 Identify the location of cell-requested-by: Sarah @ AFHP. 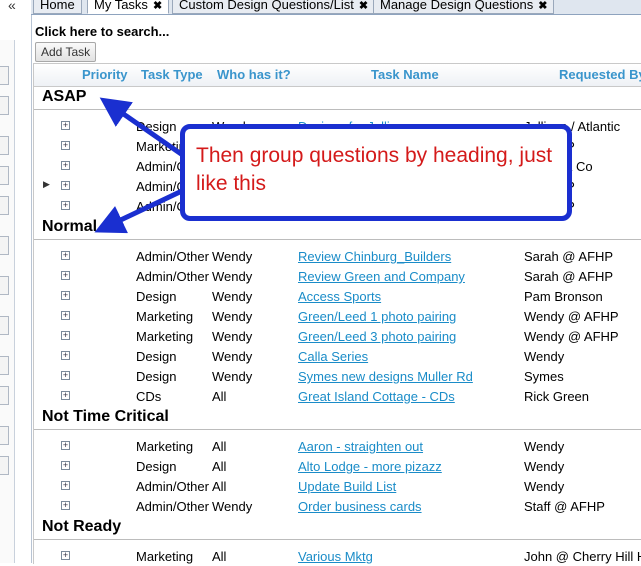
(569, 256).